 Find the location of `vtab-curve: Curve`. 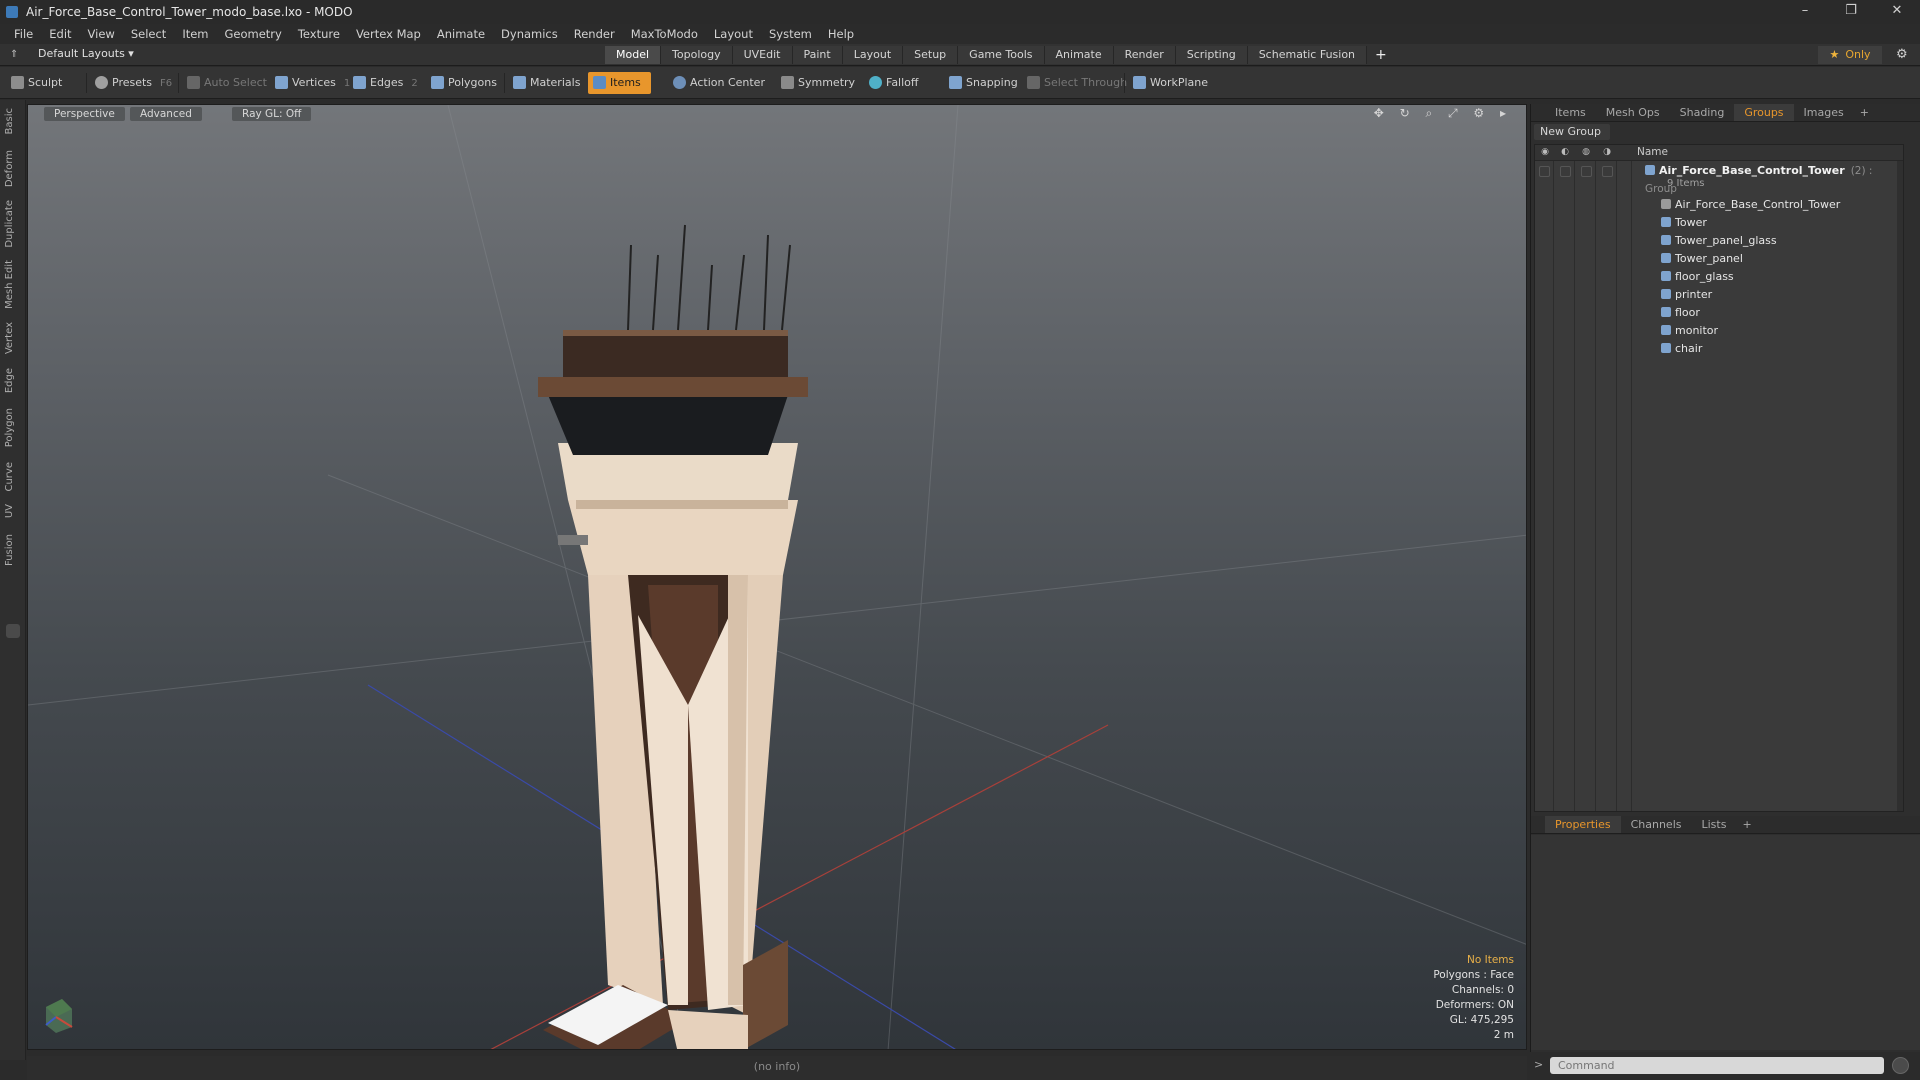

vtab-curve: Curve is located at coordinates (12, 477).